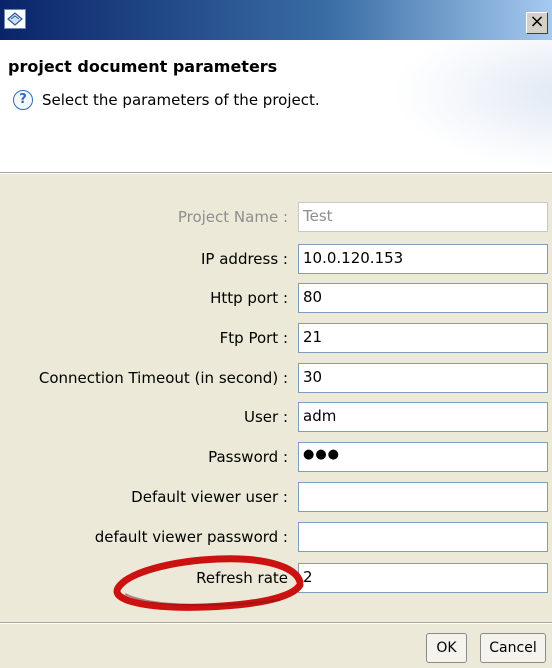 This screenshot has height=668, width=552. Describe the element at coordinates (265, 417) in the screenshot. I see `user-label: User :` at that location.